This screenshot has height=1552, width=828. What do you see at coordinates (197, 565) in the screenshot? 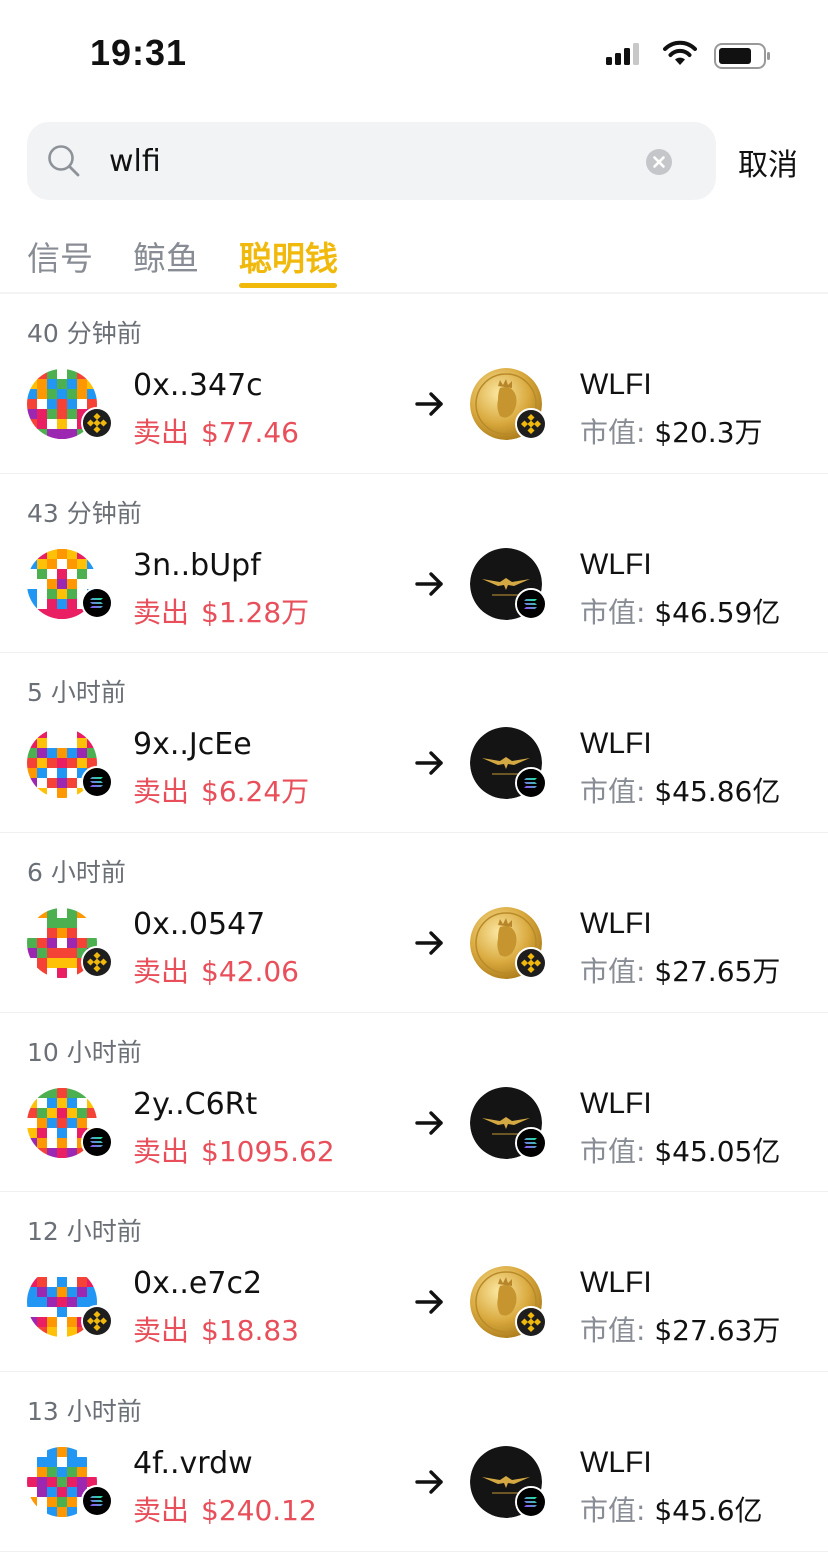
I see `wallet-address: 3n..bUpf` at bounding box center [197, 565].